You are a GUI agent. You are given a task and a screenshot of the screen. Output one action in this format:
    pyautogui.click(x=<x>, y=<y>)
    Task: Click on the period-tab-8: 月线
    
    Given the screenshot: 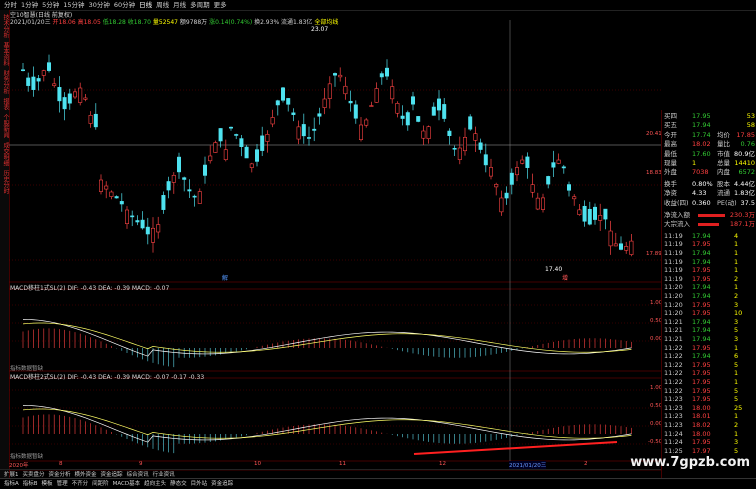 What is the action you would take?
    pyautogui.click(x=179, y=5)
    